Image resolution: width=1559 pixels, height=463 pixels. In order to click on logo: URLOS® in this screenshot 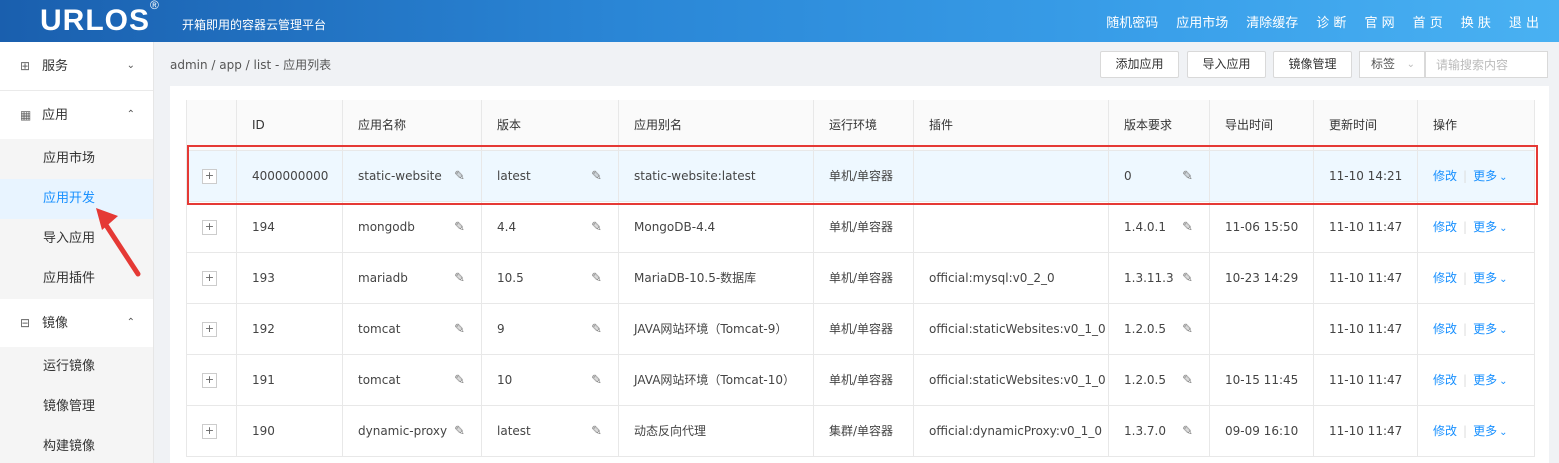, I will do `click(100, 19)`.